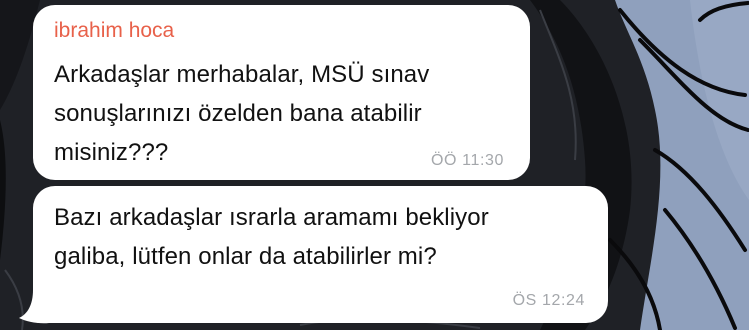 This screenshot has width=749, height=330. What do you see at coordinates (238, 113) in the screenshot?
I see `message-text: sonuşlarınızı özelden bana atabilir` at bounding box center [238, 113].